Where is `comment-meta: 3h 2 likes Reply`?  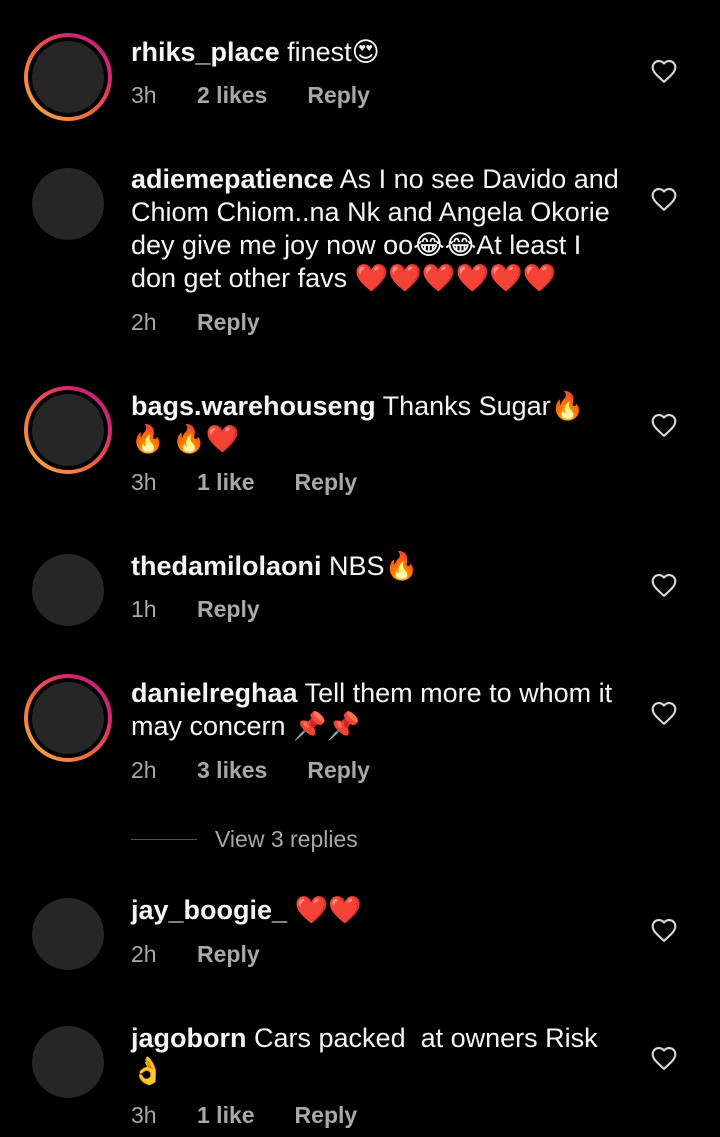
comment-meta: 3h 2 likes Reply is located at coordinates (250, 95).